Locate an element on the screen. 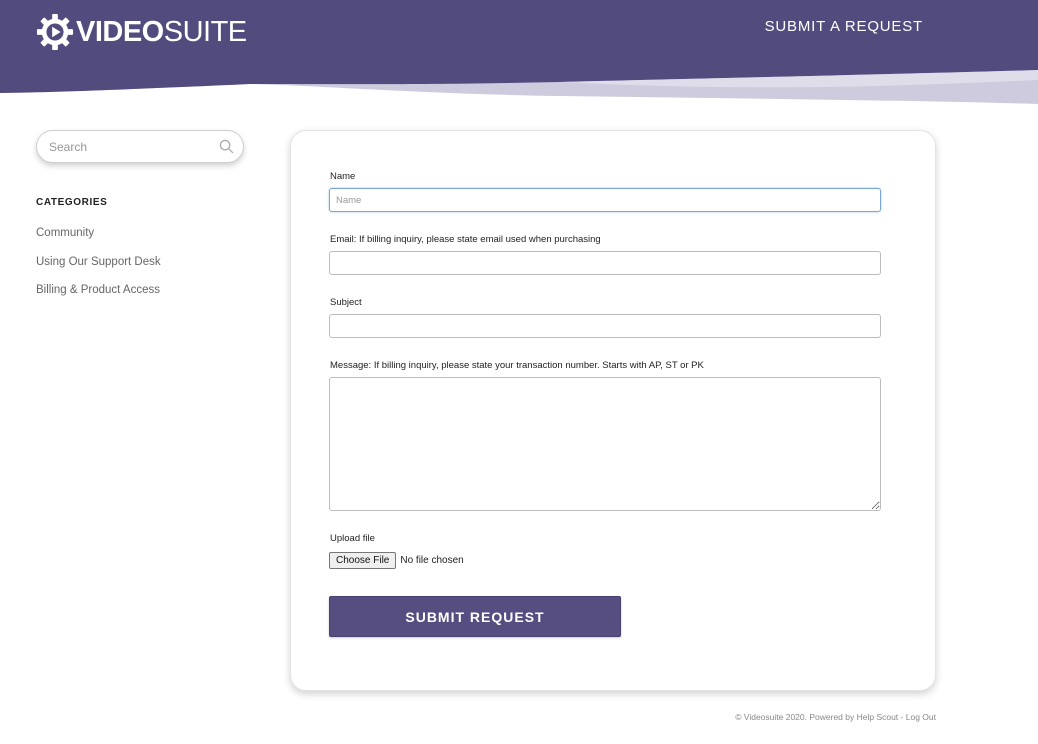 This screenshot has height=744, width=1038. categories-heading: CATEGORIES is located at coordinates (72, 202).